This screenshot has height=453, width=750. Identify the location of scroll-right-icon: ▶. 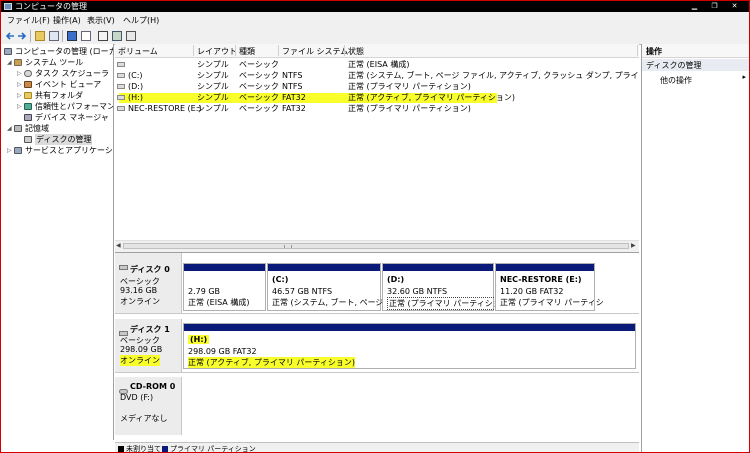
(633, 245).